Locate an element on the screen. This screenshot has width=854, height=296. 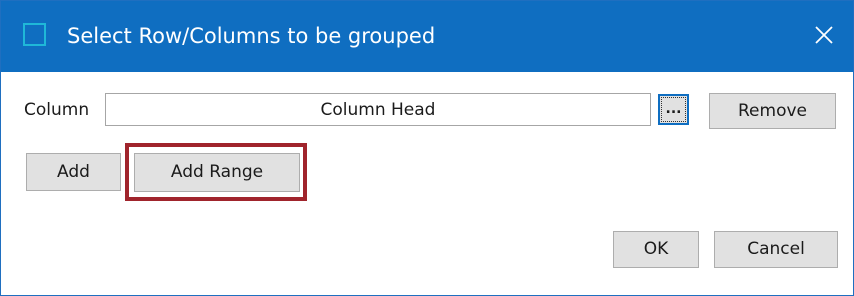
close-icon is located at coordinates (824, 35).